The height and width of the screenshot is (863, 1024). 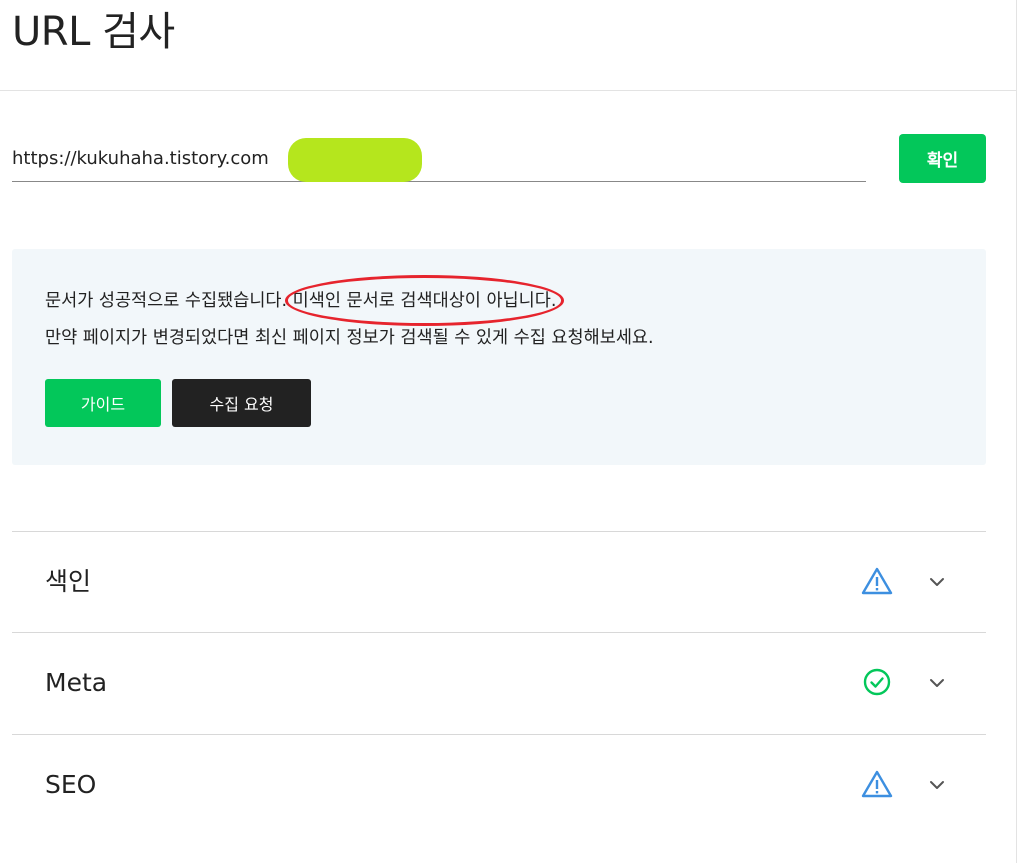 What do you see at coordinates (439, 159) in the screenshot?
I see `url-input` at bounding box center [439, 159].